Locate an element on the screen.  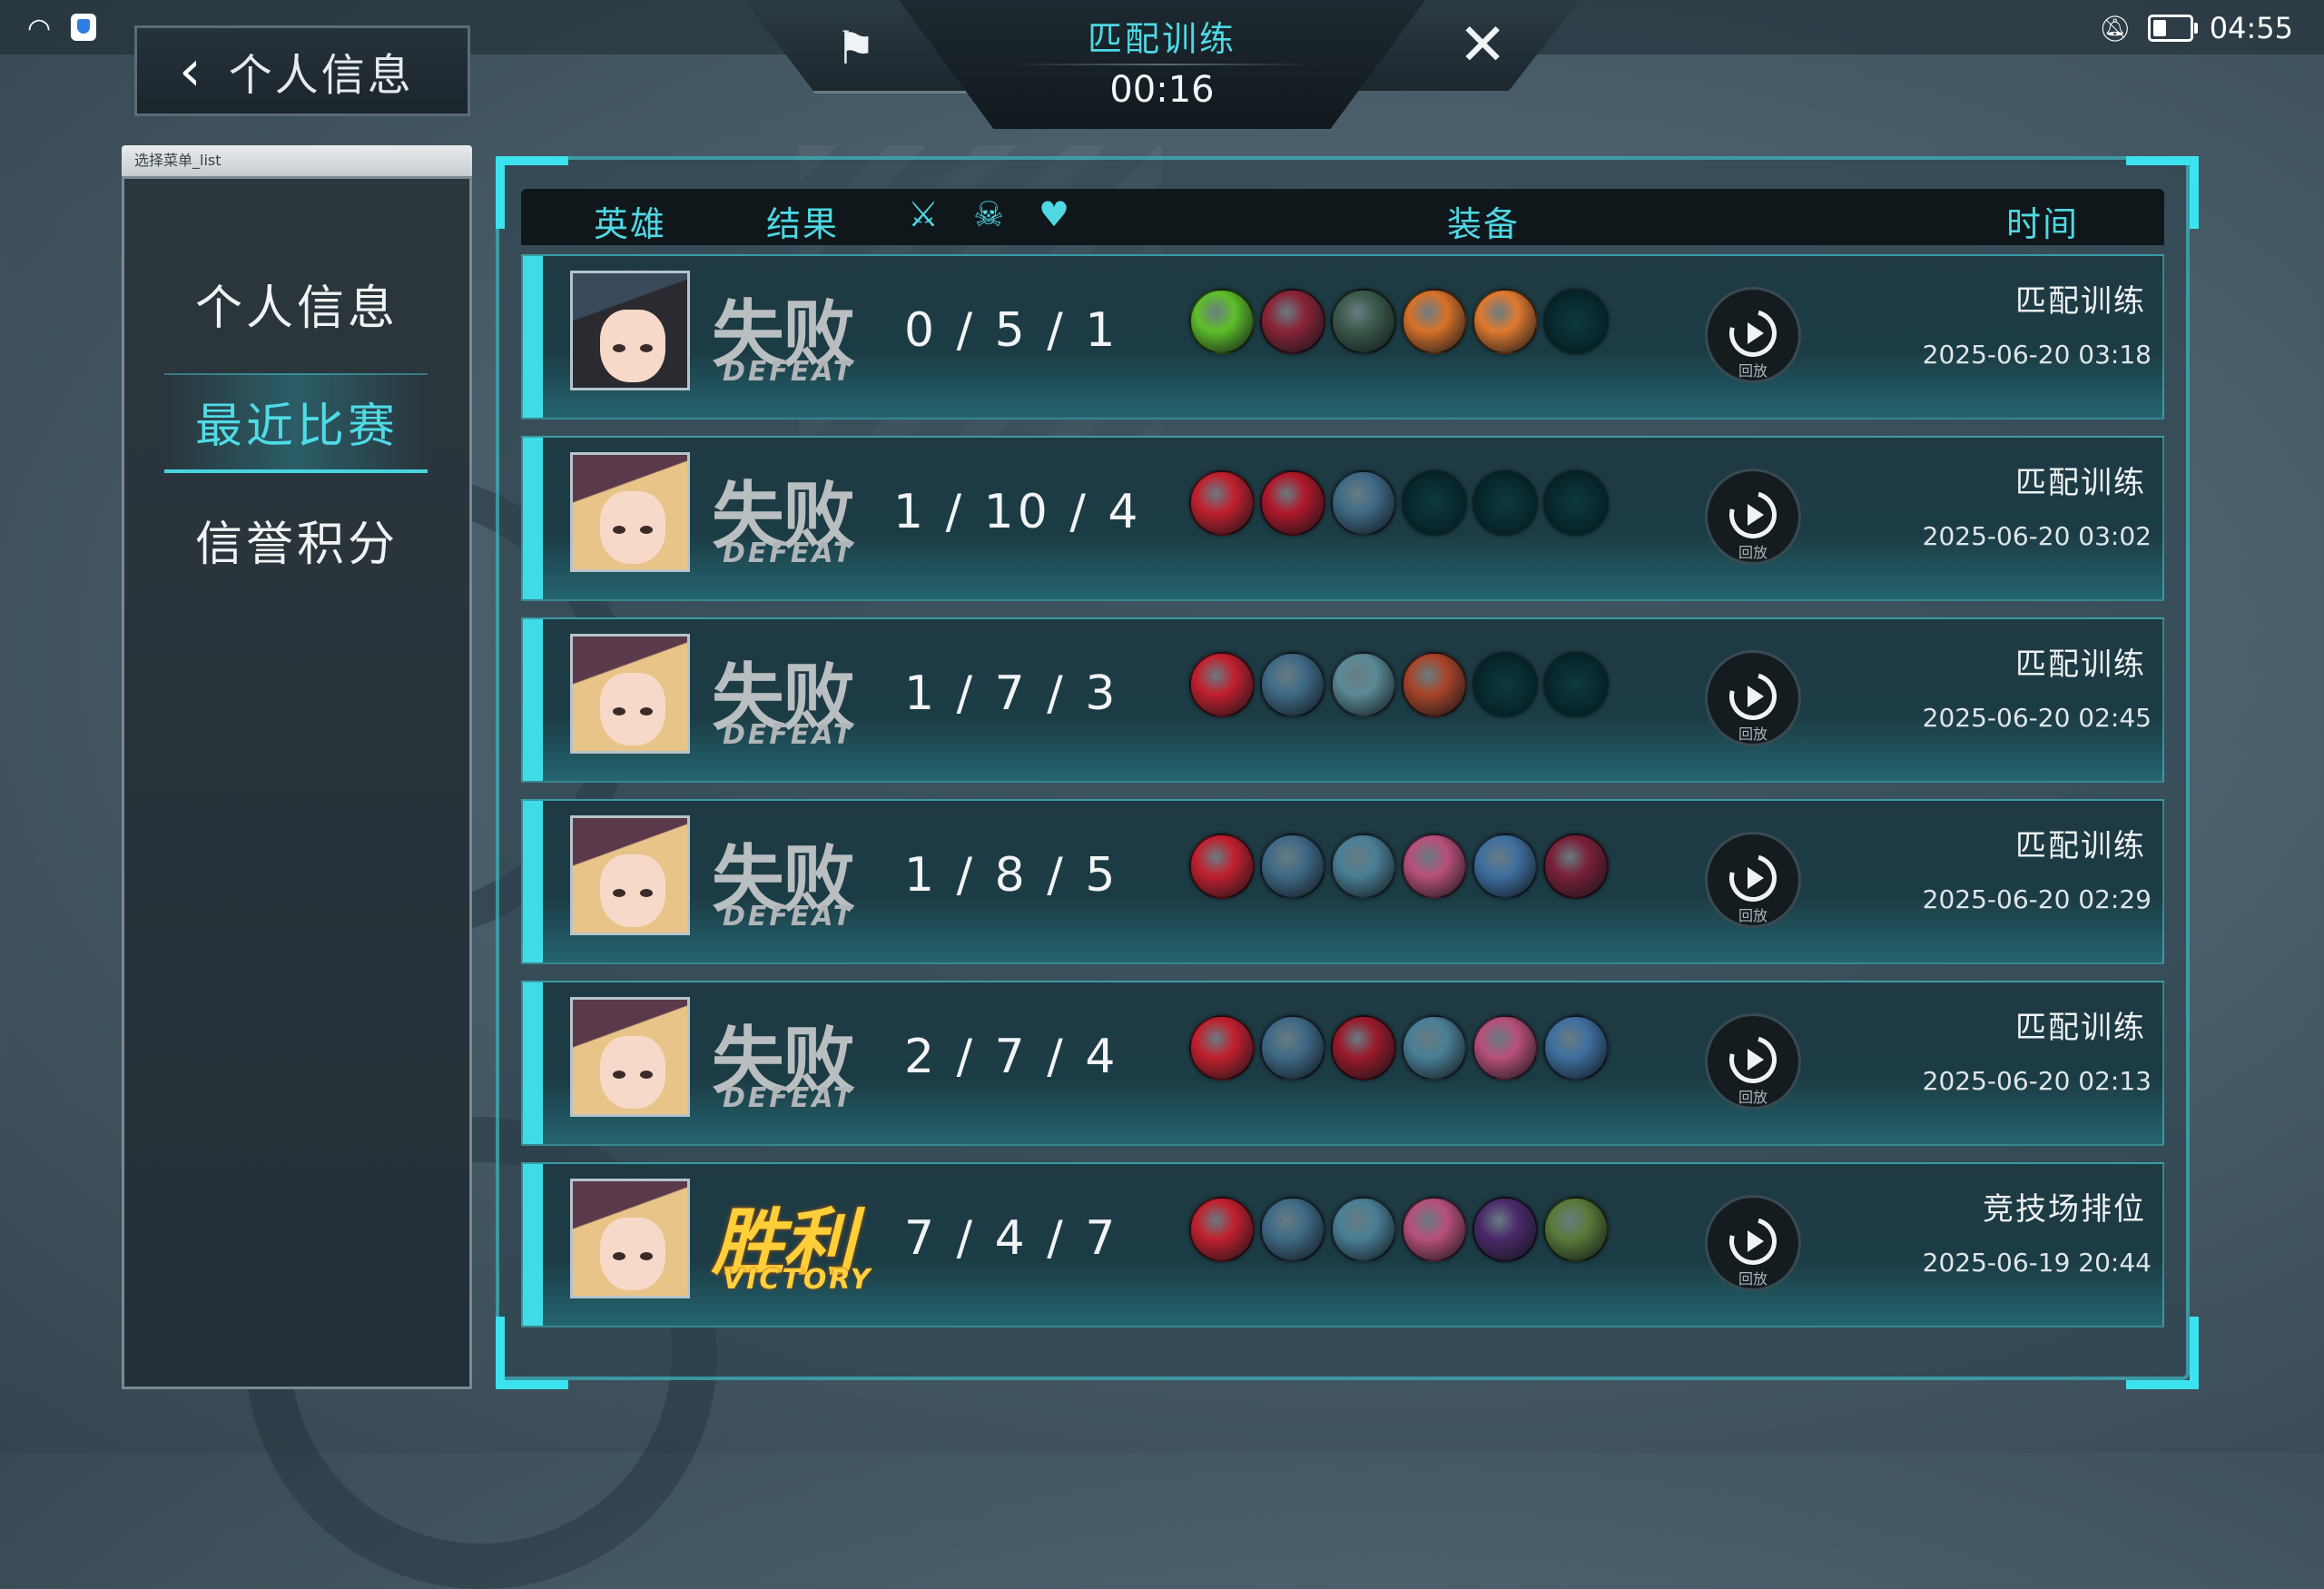
kda-score: 2 / 7 / 4 is located at coordinates (1011, 1057).